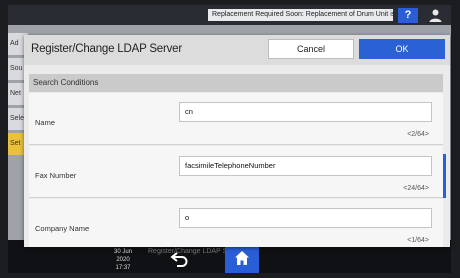  I want to click on char-counter: <2/64>, so click(418, 134).